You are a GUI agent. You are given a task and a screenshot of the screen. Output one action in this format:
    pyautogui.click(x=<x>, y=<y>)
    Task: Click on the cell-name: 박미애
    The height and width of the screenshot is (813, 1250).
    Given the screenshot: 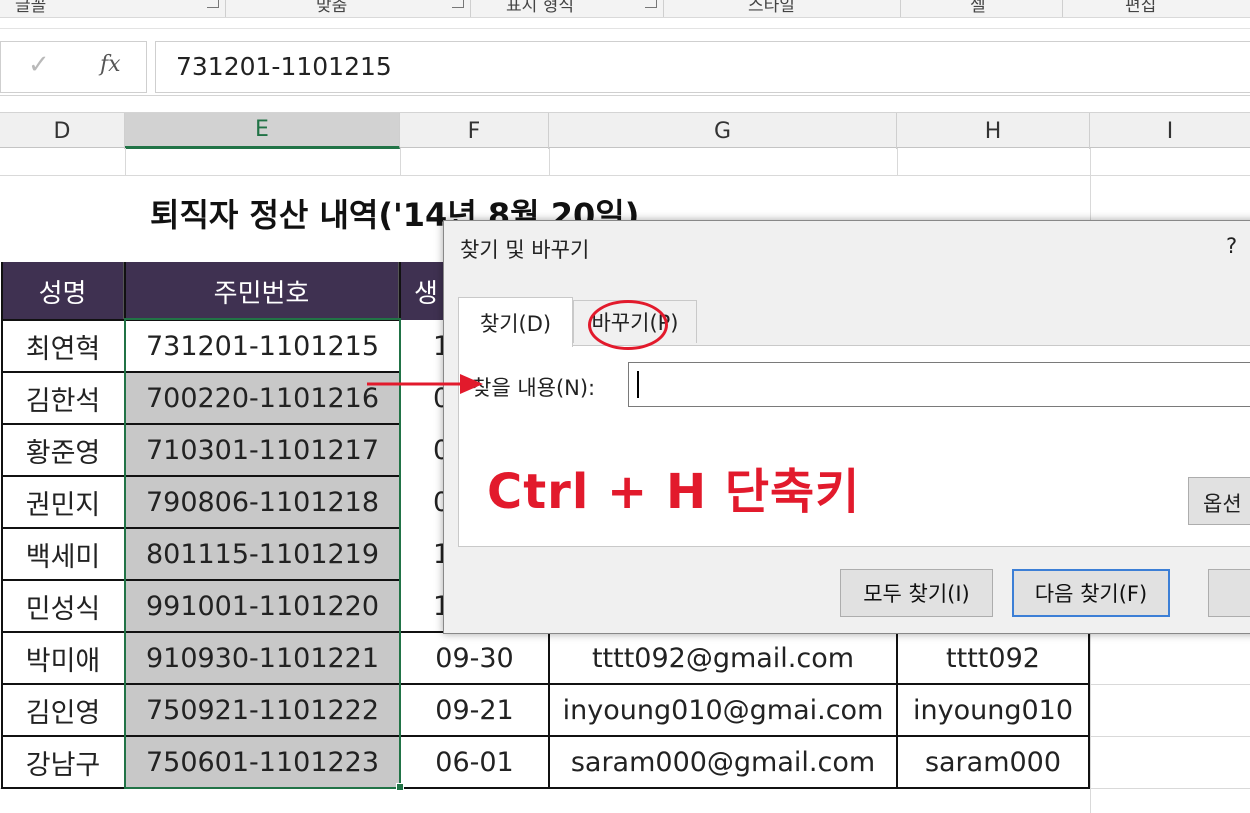 What is the action you would take?
    pyautogui.click(x=63, y=658)
    